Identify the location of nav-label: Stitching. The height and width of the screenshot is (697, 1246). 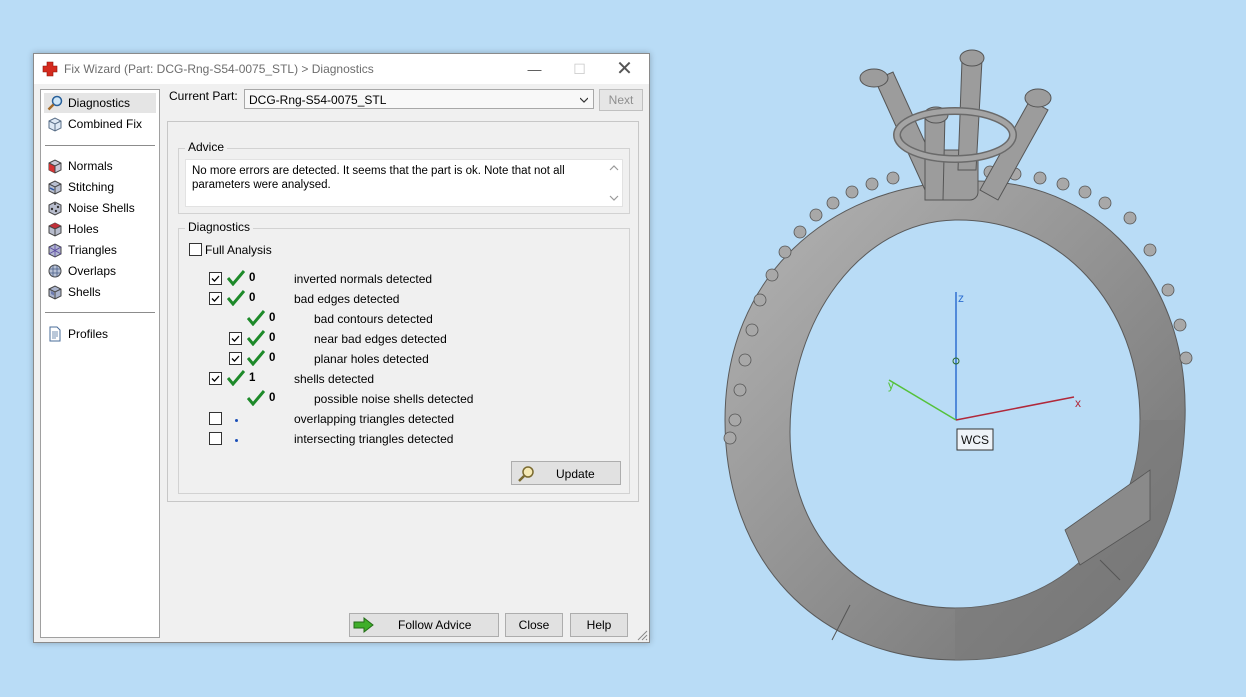
(91, 187).